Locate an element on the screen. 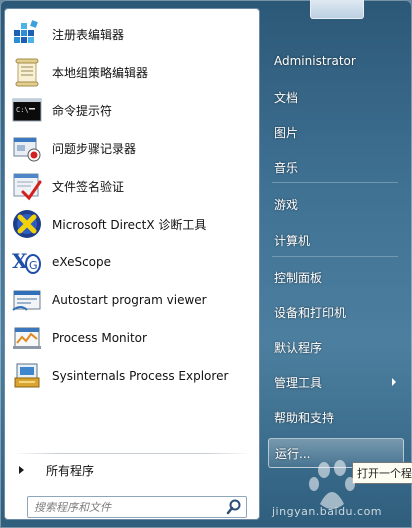  exescope-icon: X G is located at coordinates (26, 261).